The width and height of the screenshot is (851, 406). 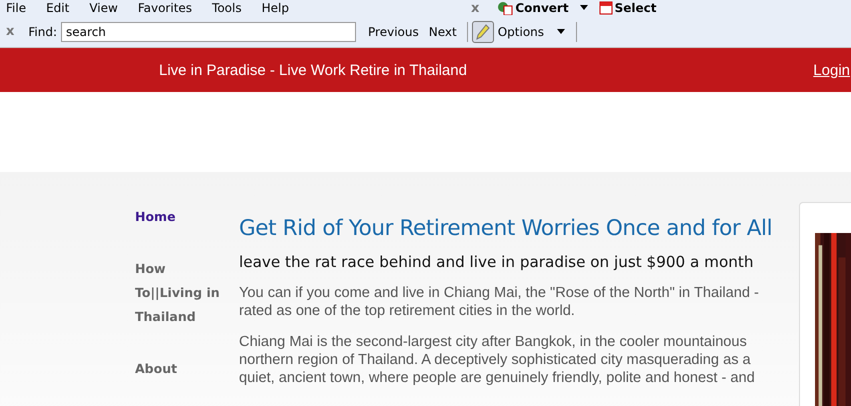 What do you see at coordinates (103, 8) in the screenshot?
I see `menu-item: View` at bounding box center [103, 8].